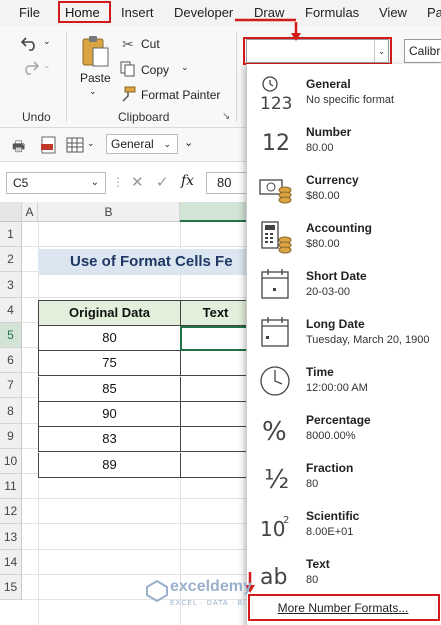 The height and width of the screenshot is (625, 441). I want to click on menu-developer: Developer, so click(203, 12).